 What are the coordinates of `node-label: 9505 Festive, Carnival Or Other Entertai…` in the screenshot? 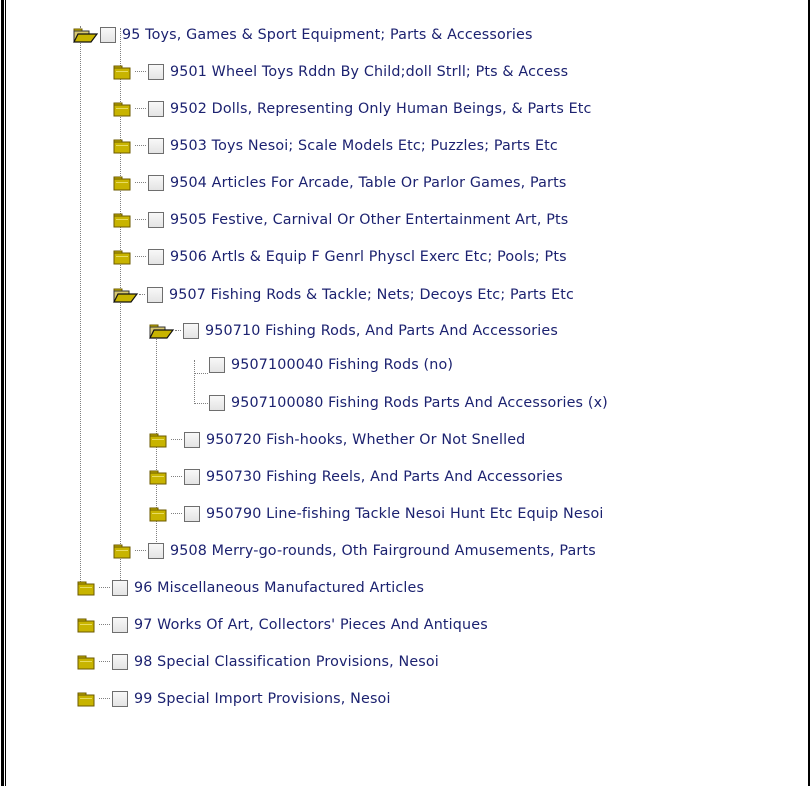 It's located at (369, 220).